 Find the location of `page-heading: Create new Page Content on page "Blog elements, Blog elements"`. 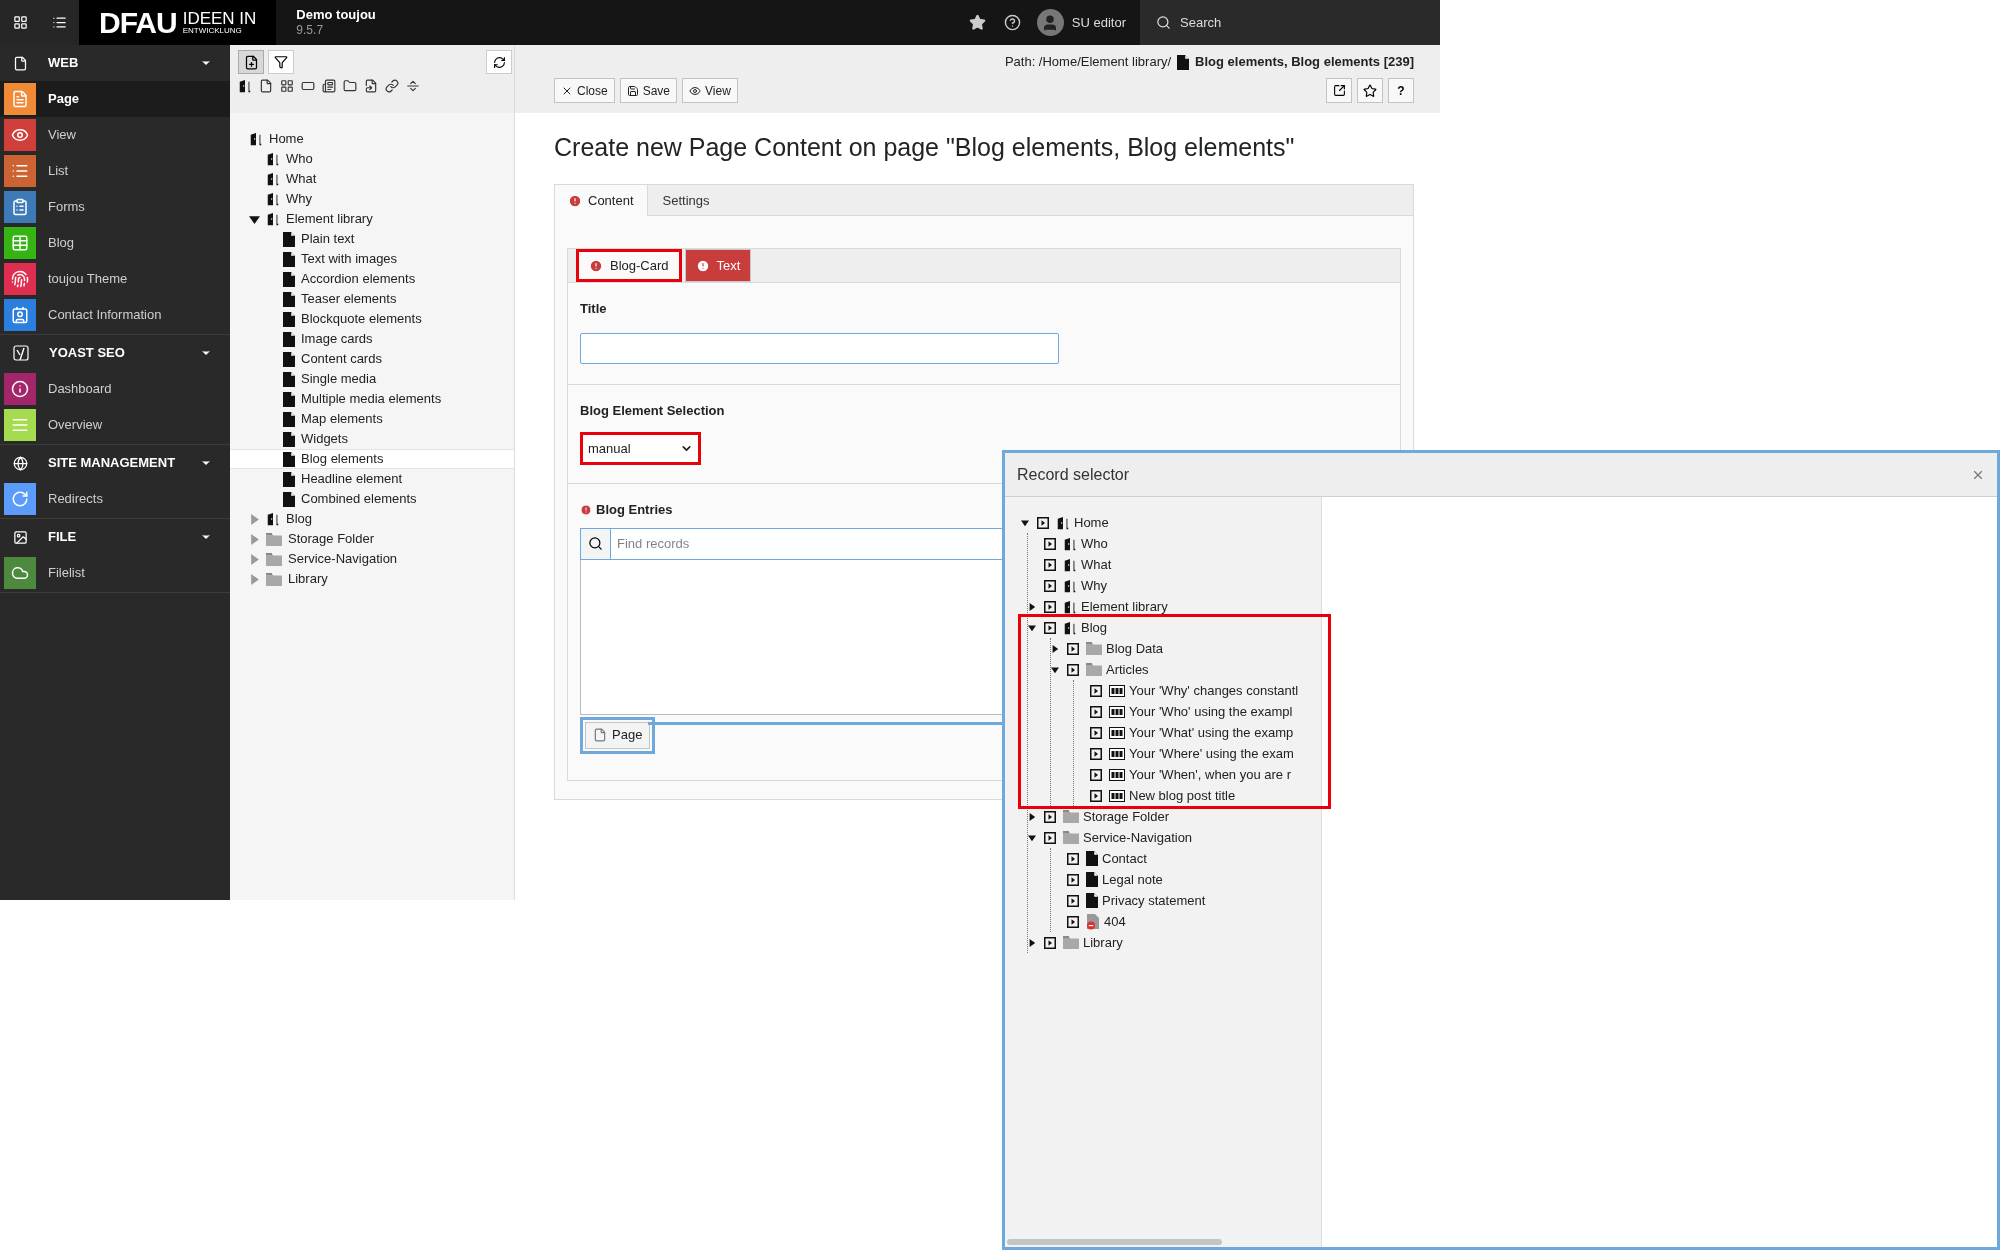

page-heading: Create new Page Content on page "Blog elements, Blog elements" is located at coordinates (925, 147).